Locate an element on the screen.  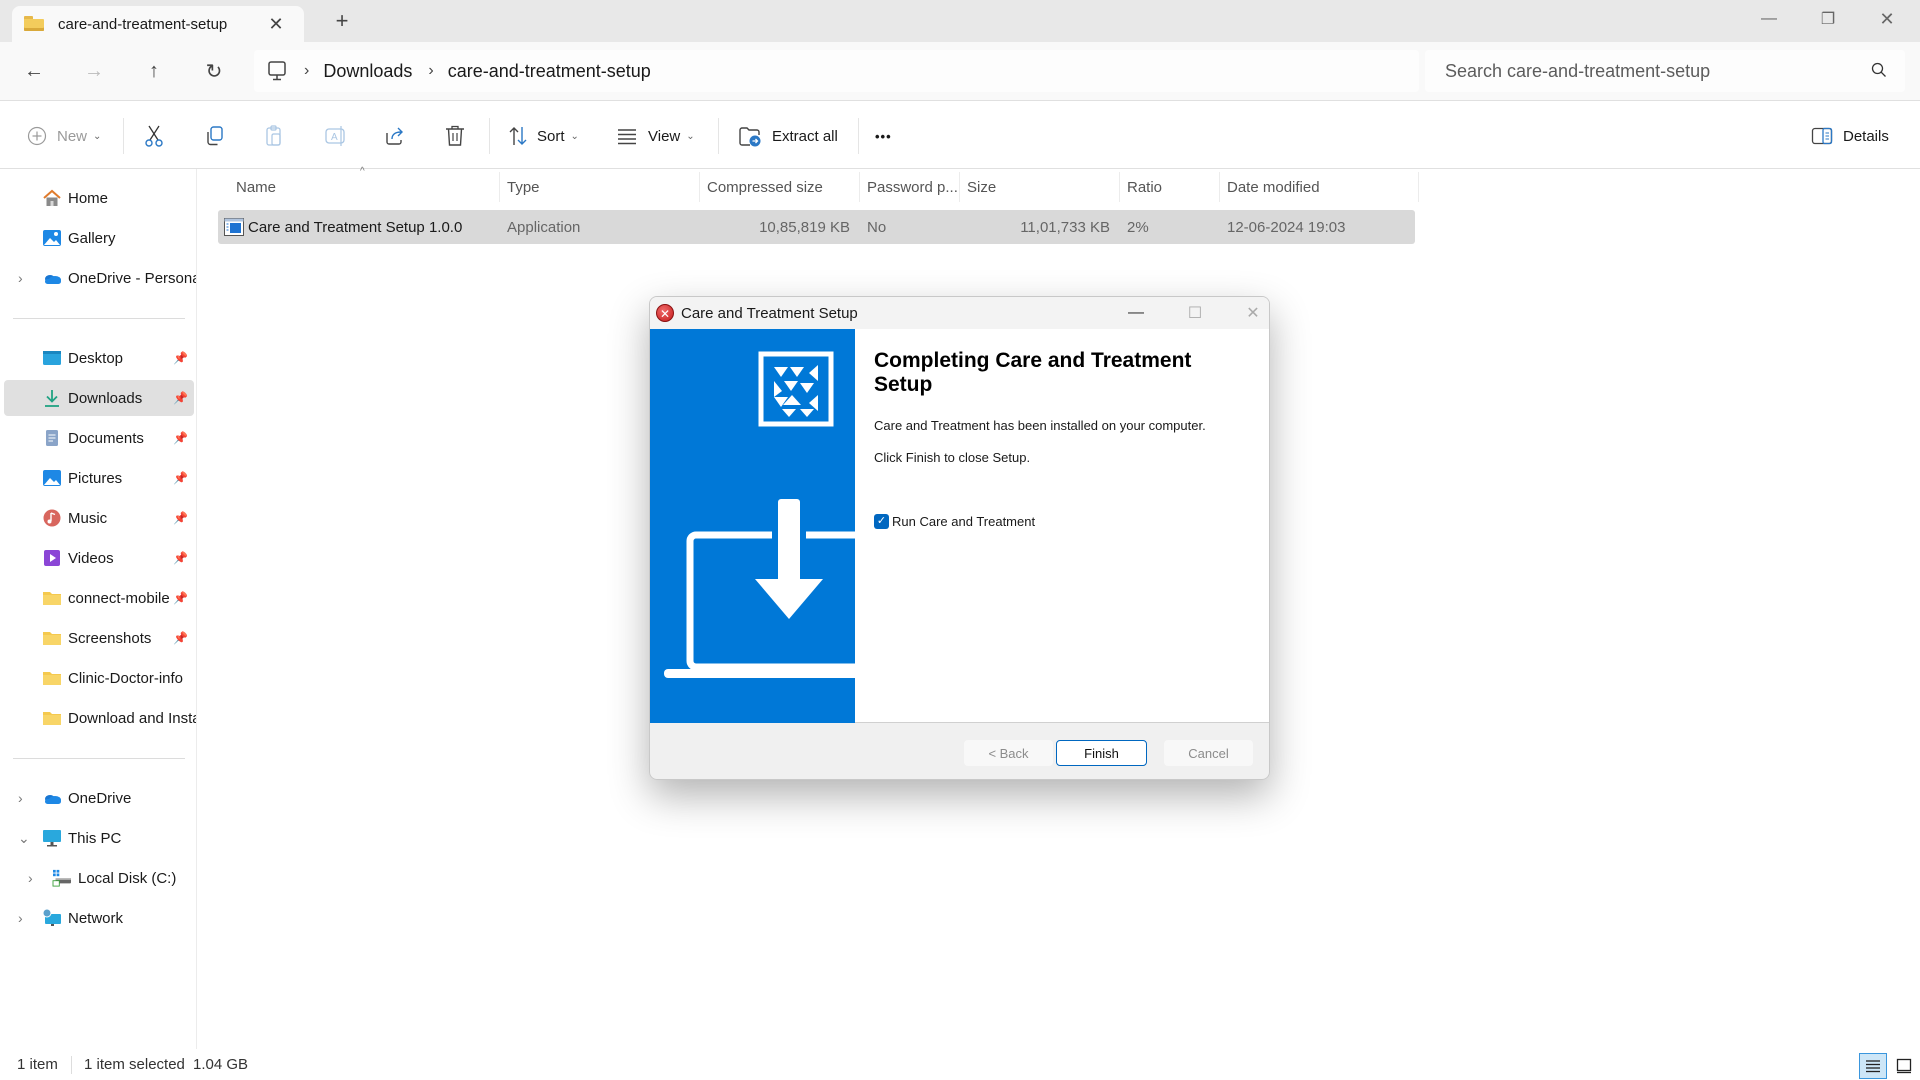
rename-button: A is located at coordinates (336, 136).